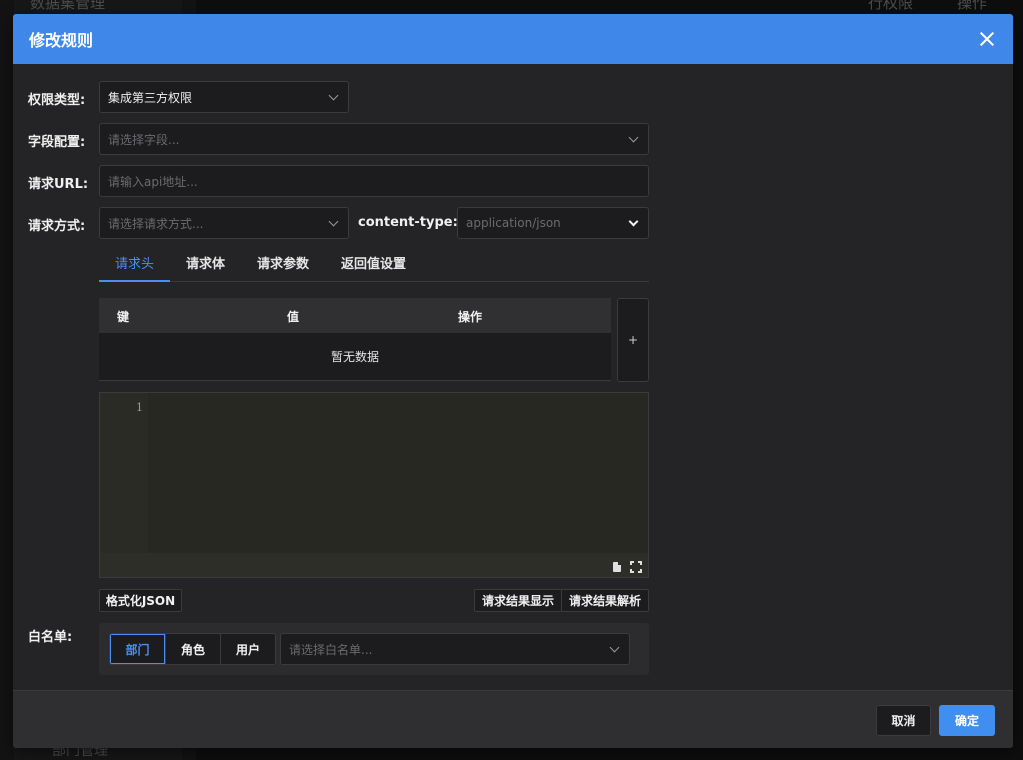 The image size is (1023, 760). Describe the element at coordinates (398, 473) in the screenshot. I see `editor-text-area` at that location.